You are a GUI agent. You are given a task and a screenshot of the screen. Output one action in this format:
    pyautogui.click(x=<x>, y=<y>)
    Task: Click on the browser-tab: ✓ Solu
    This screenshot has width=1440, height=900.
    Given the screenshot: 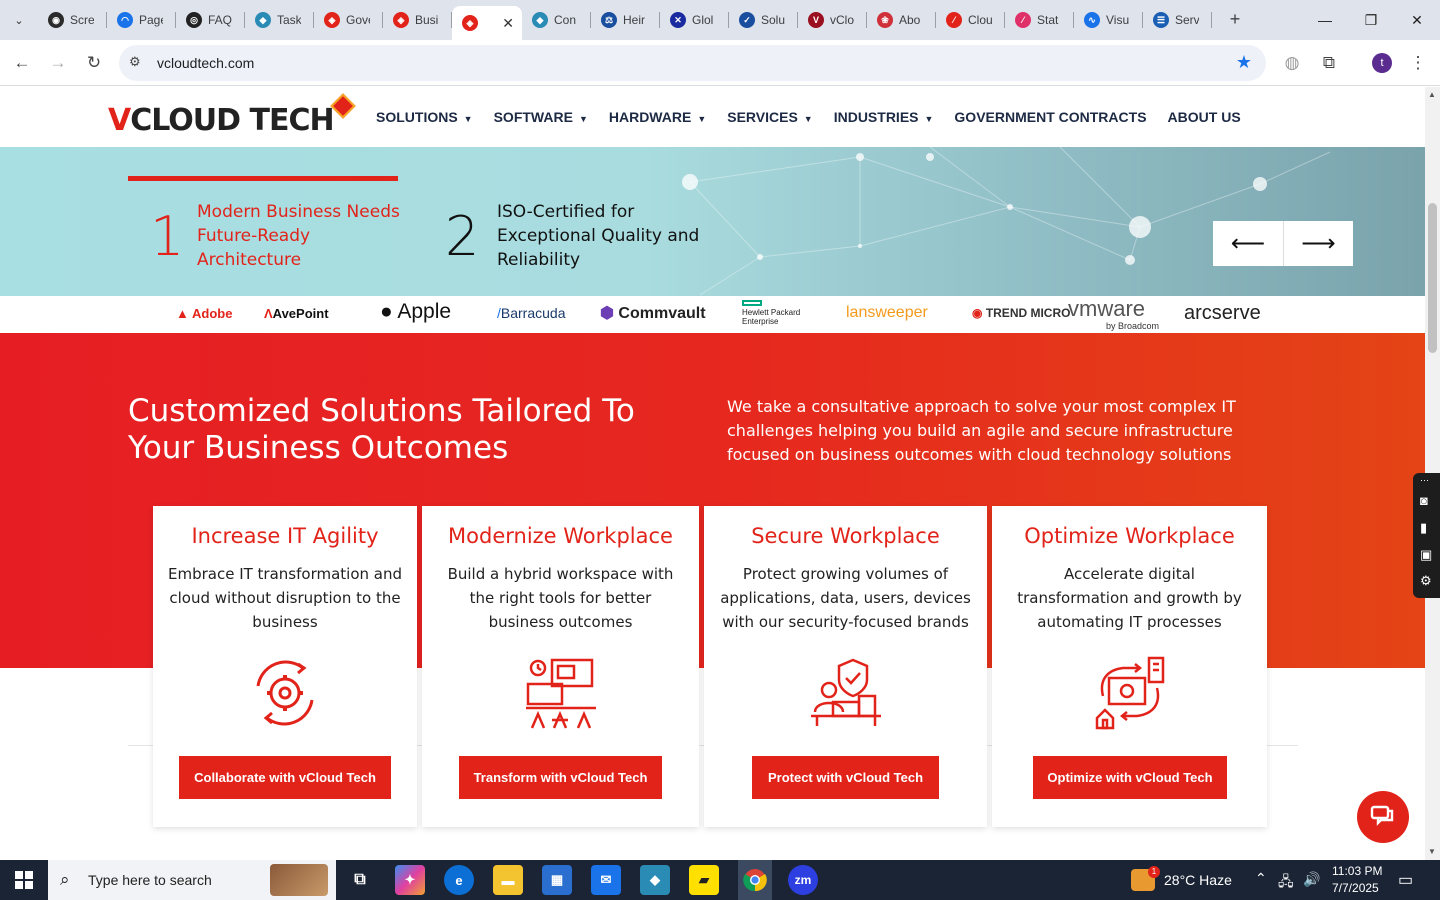 What is the action you would take?
    pyautogui.click(x=763, y=20)
    